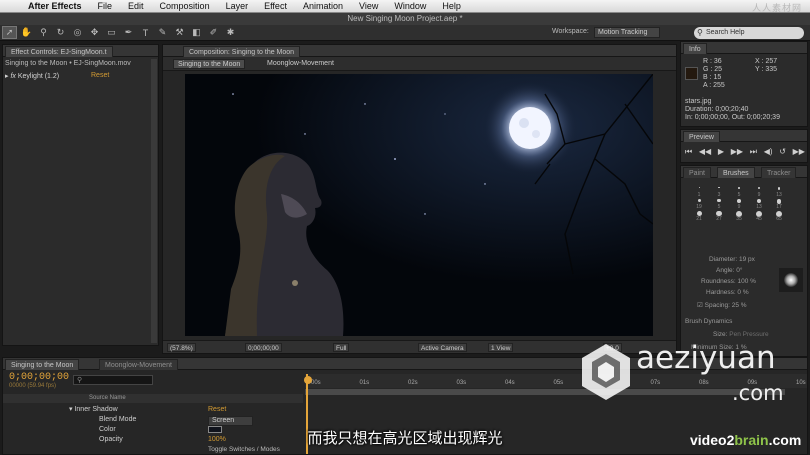 This screenshot has height=455, width=810. Describe the element at coordinates (209, 64) in the screenshot. I see `comp-breadcrumb-singing: Singing to the Moon` at that location.